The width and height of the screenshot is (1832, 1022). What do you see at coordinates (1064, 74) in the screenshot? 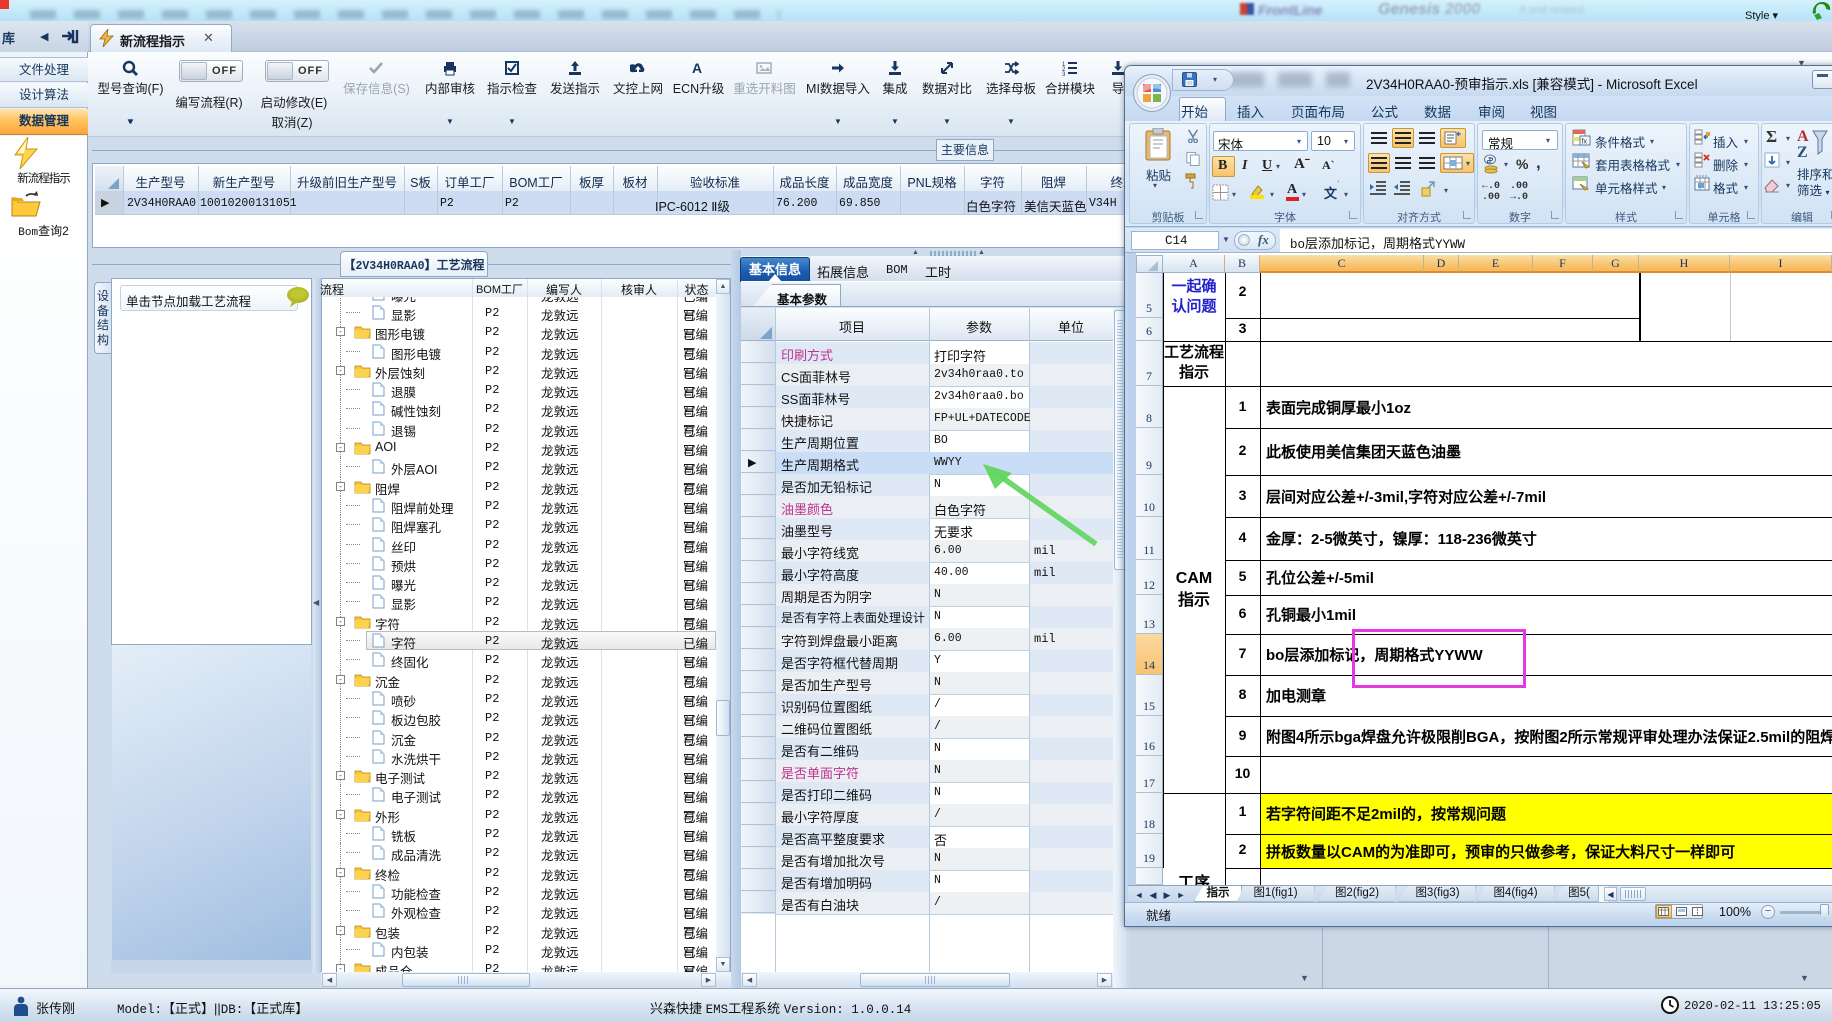
I see `svg-text: 3` at bounding box center [1064, 74].